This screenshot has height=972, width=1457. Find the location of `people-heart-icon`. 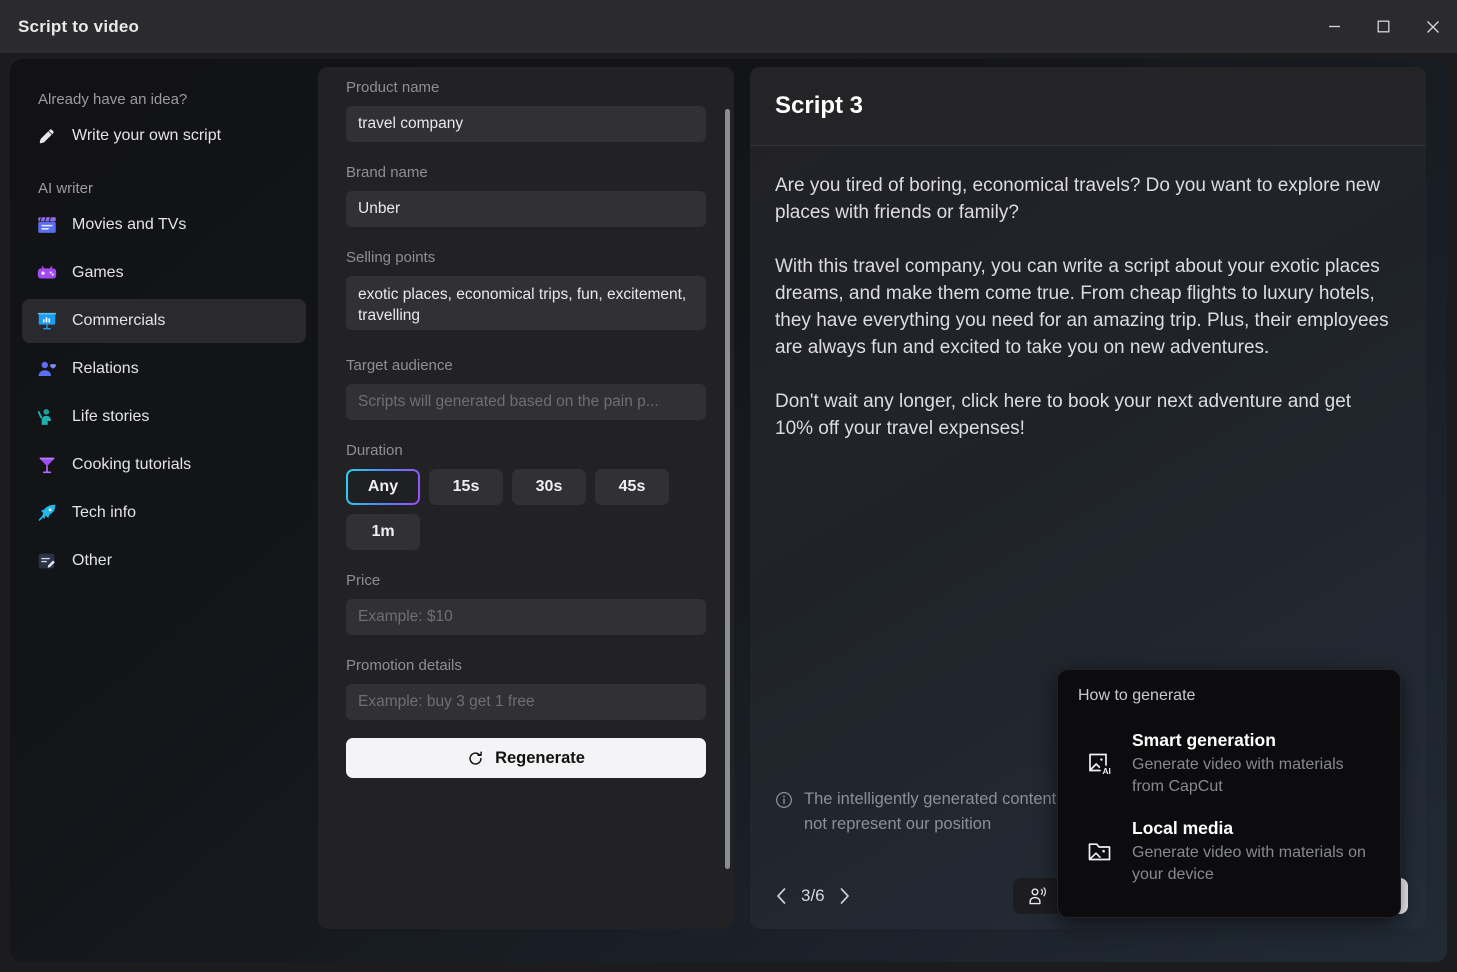

people-heart-icon is located at coordinates (47, 368).